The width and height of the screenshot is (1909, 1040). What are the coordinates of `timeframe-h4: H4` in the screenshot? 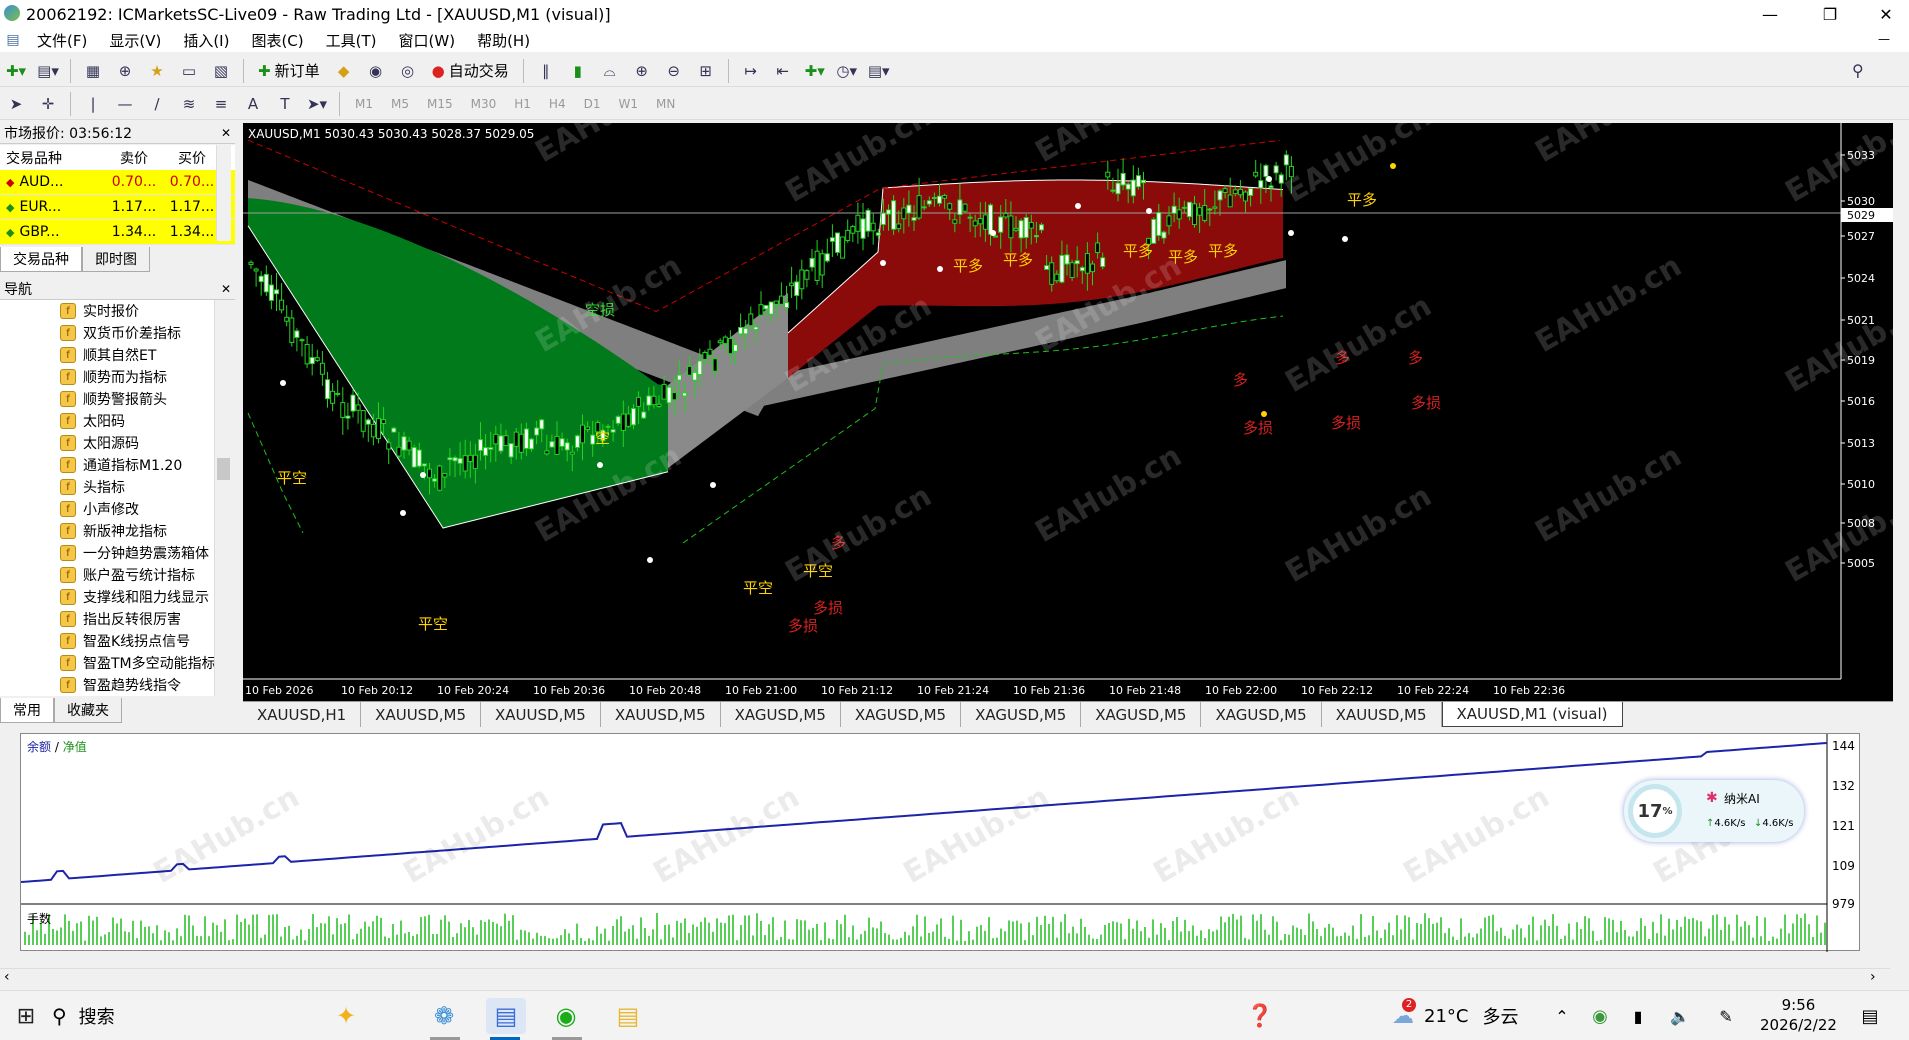 It's located at (557, 104).